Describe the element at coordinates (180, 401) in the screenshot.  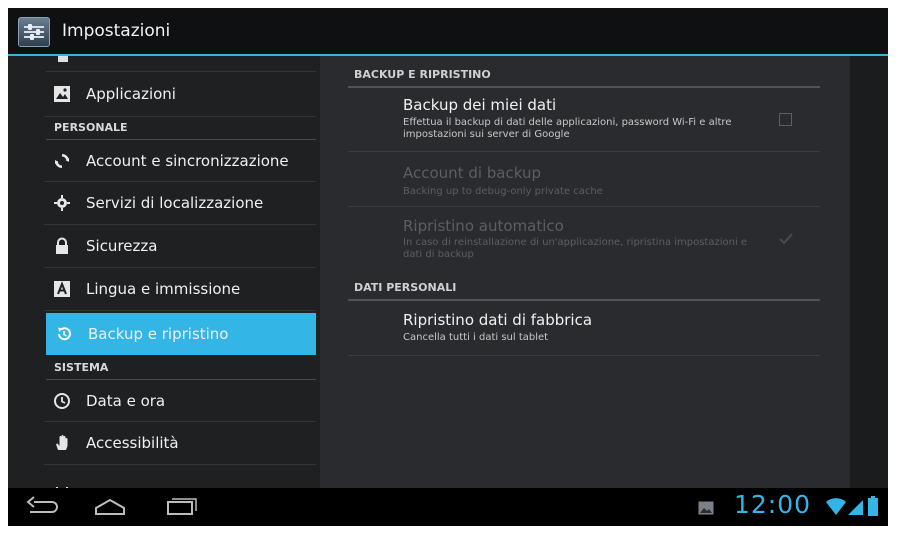
I see `sidebar-item-data-ora: Data e ora` at that location.